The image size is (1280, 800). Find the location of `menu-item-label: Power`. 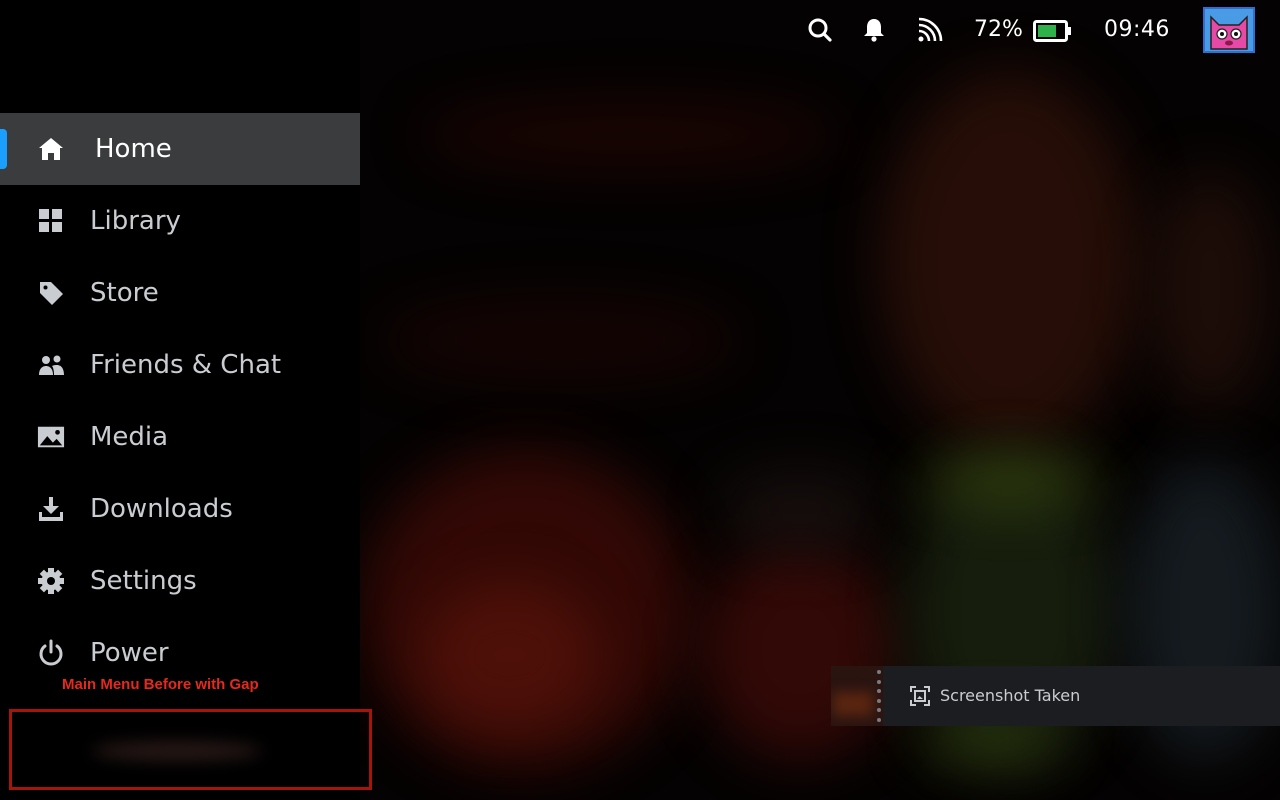

menu-item-label: Power is located at coordinates (129, 653).